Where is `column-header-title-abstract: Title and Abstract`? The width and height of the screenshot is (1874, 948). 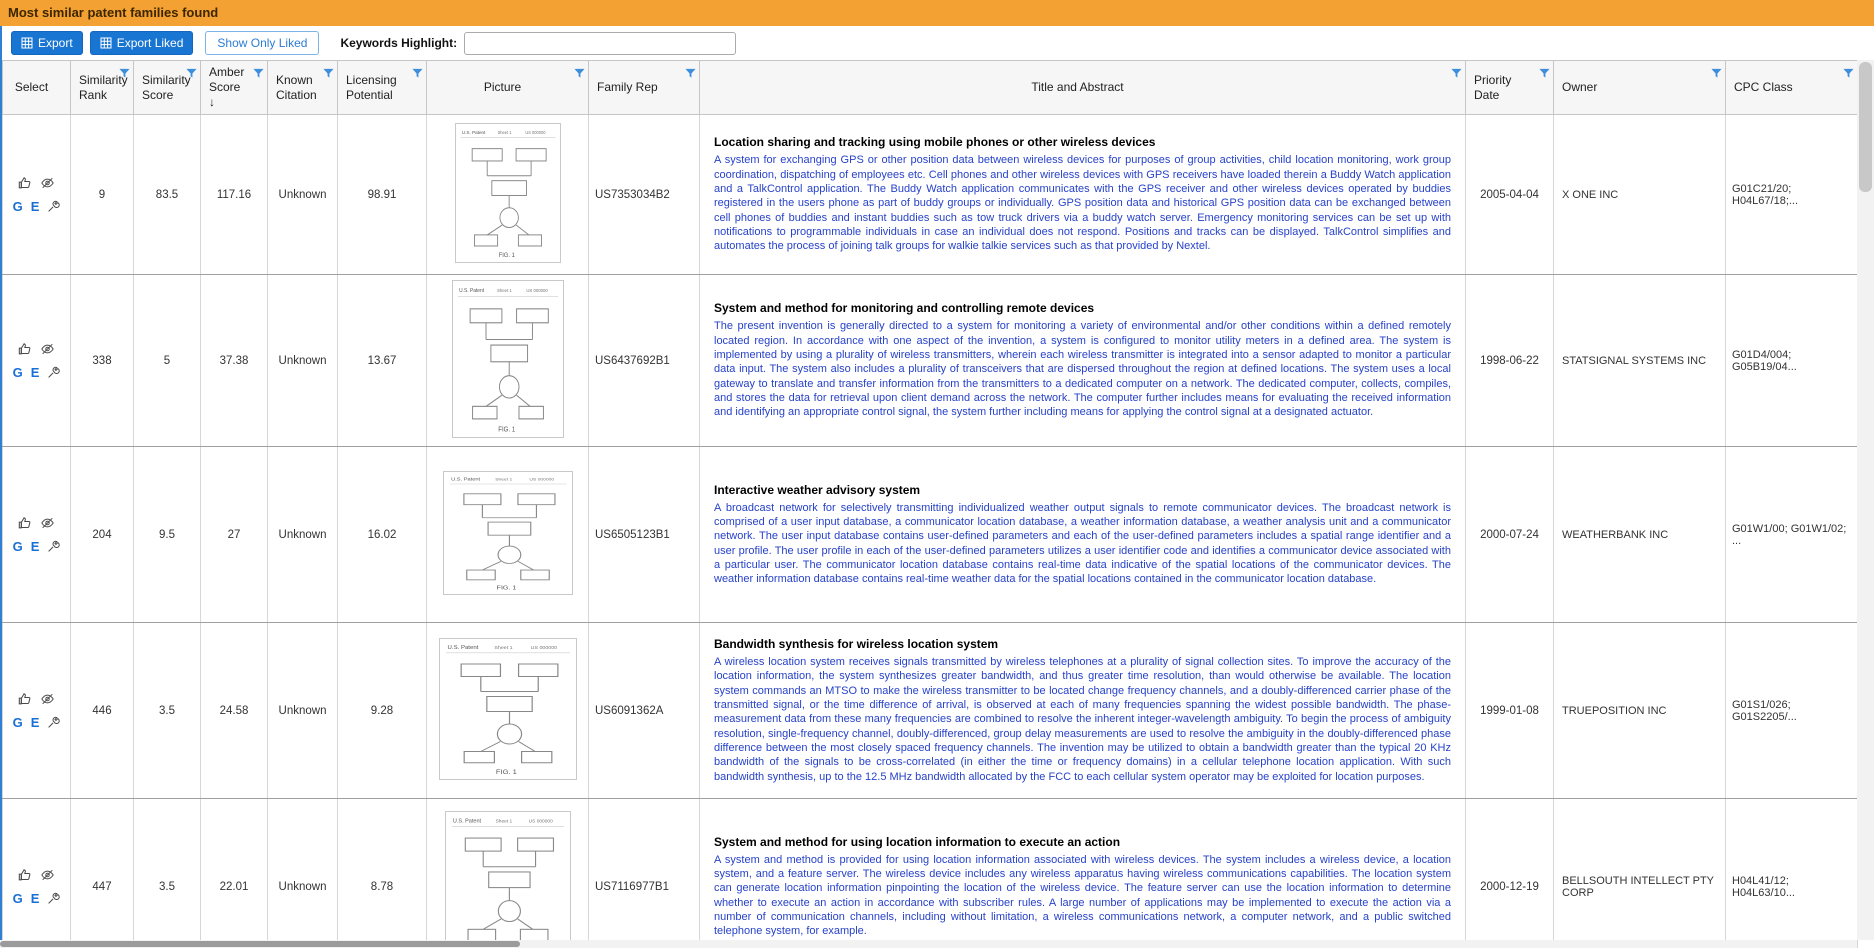 column-header-title-abstract: Title and Abstract is located at coordinates (1082, 87).